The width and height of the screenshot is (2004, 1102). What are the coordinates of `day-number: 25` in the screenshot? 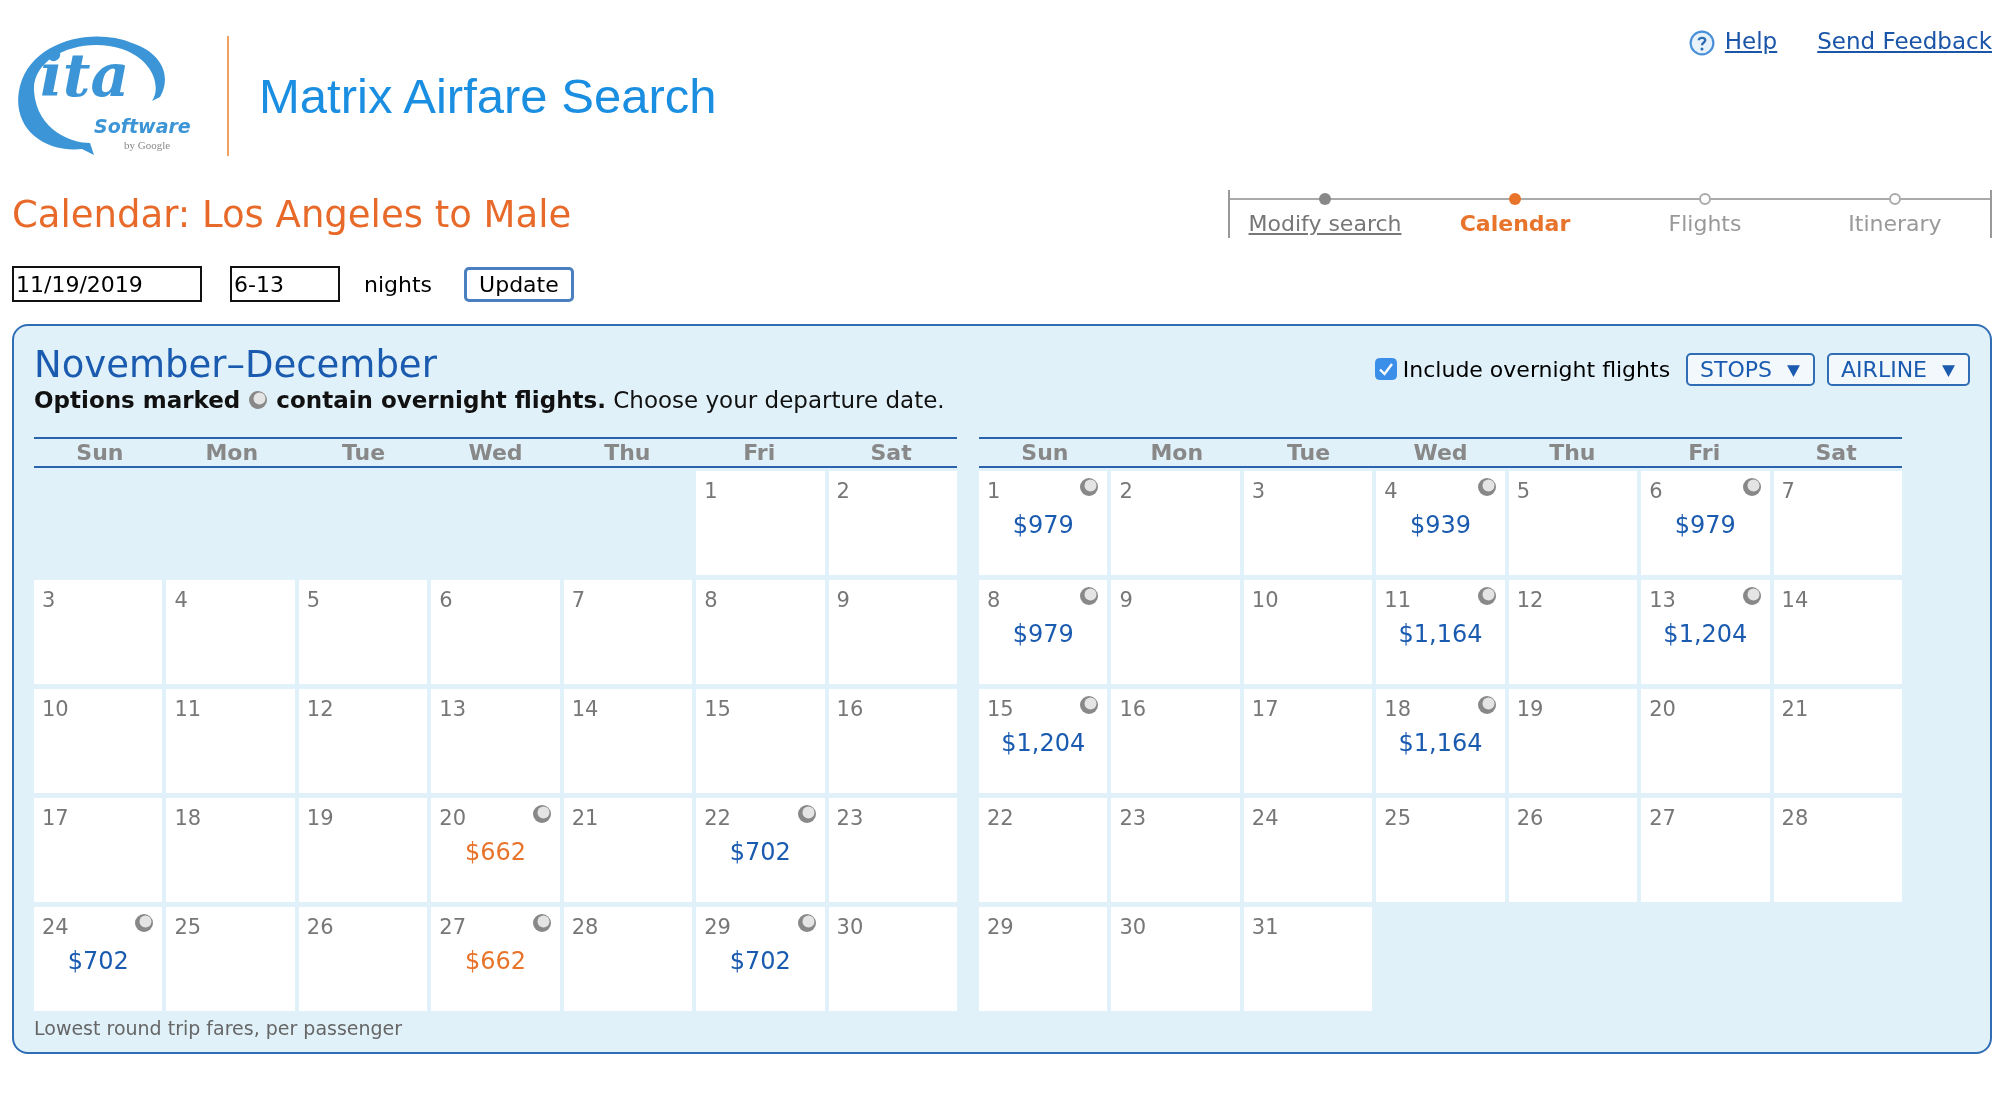 It's located at (1397, 817).